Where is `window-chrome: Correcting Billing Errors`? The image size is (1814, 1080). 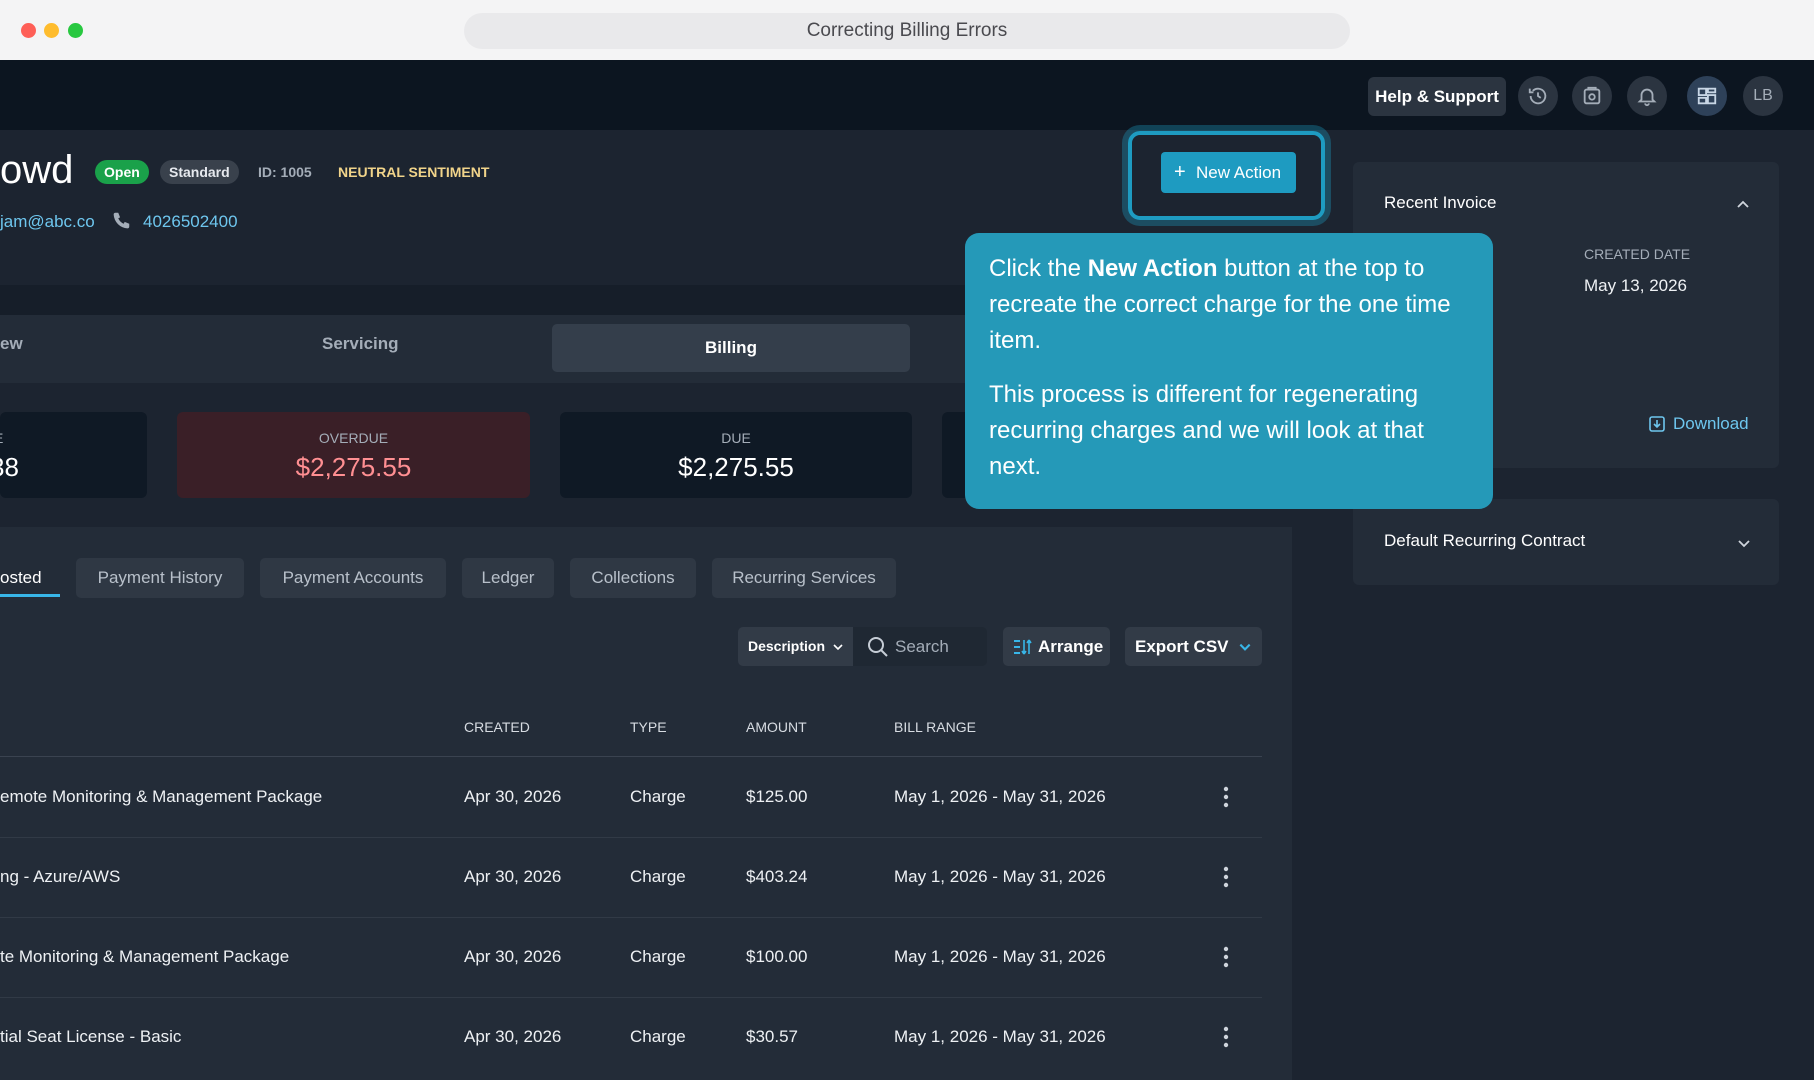 window-chrome: Correcting Billing Errors is located at coordinates (907, 30).